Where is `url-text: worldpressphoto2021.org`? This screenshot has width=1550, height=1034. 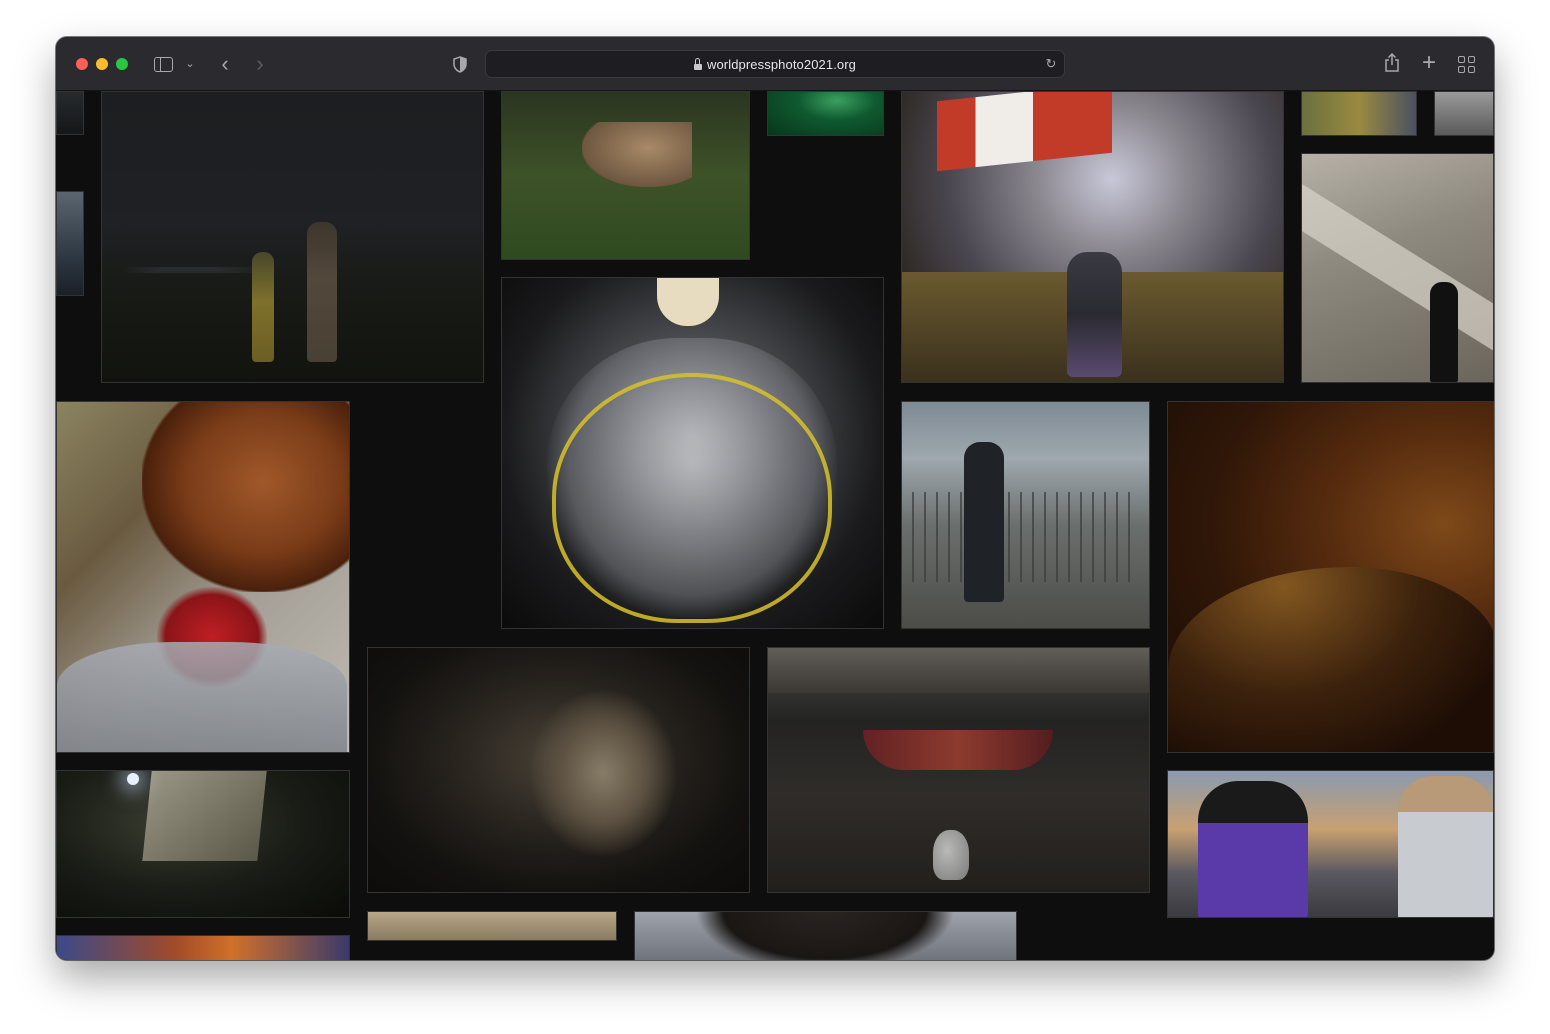
url-text: worldpressphoto2021.org is located at coordinates (781, 64).